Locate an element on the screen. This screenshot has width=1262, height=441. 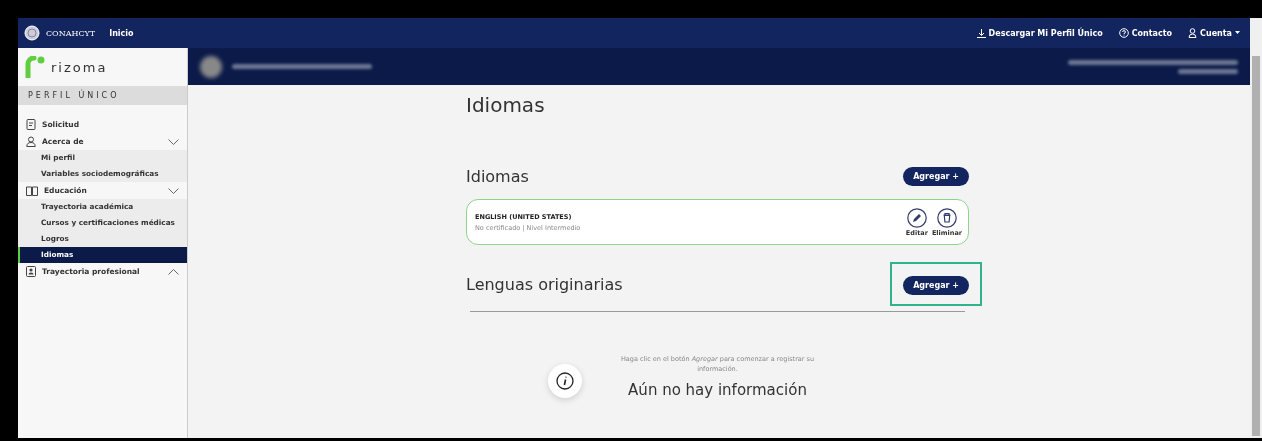
user-icon is located at coordinates (1193, 33).